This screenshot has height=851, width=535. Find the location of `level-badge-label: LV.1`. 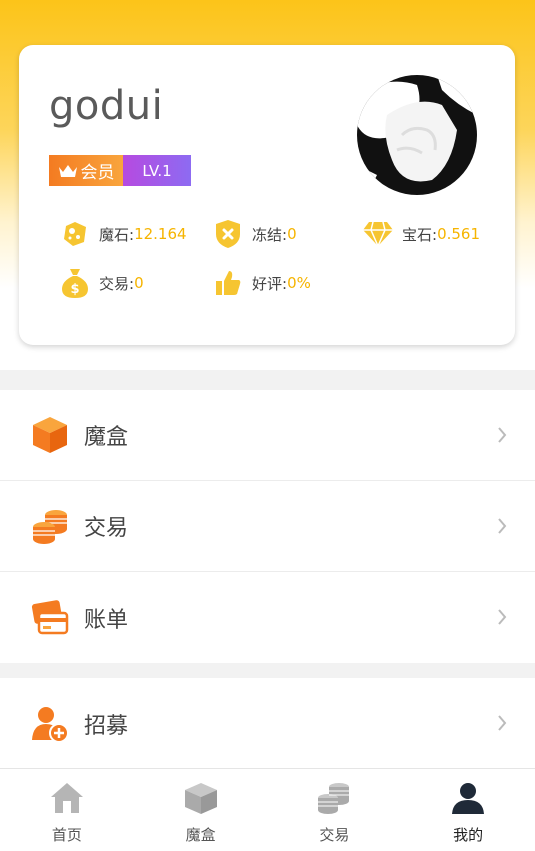

level-badge-label: LV.1 is located at coordinates (157, 170).